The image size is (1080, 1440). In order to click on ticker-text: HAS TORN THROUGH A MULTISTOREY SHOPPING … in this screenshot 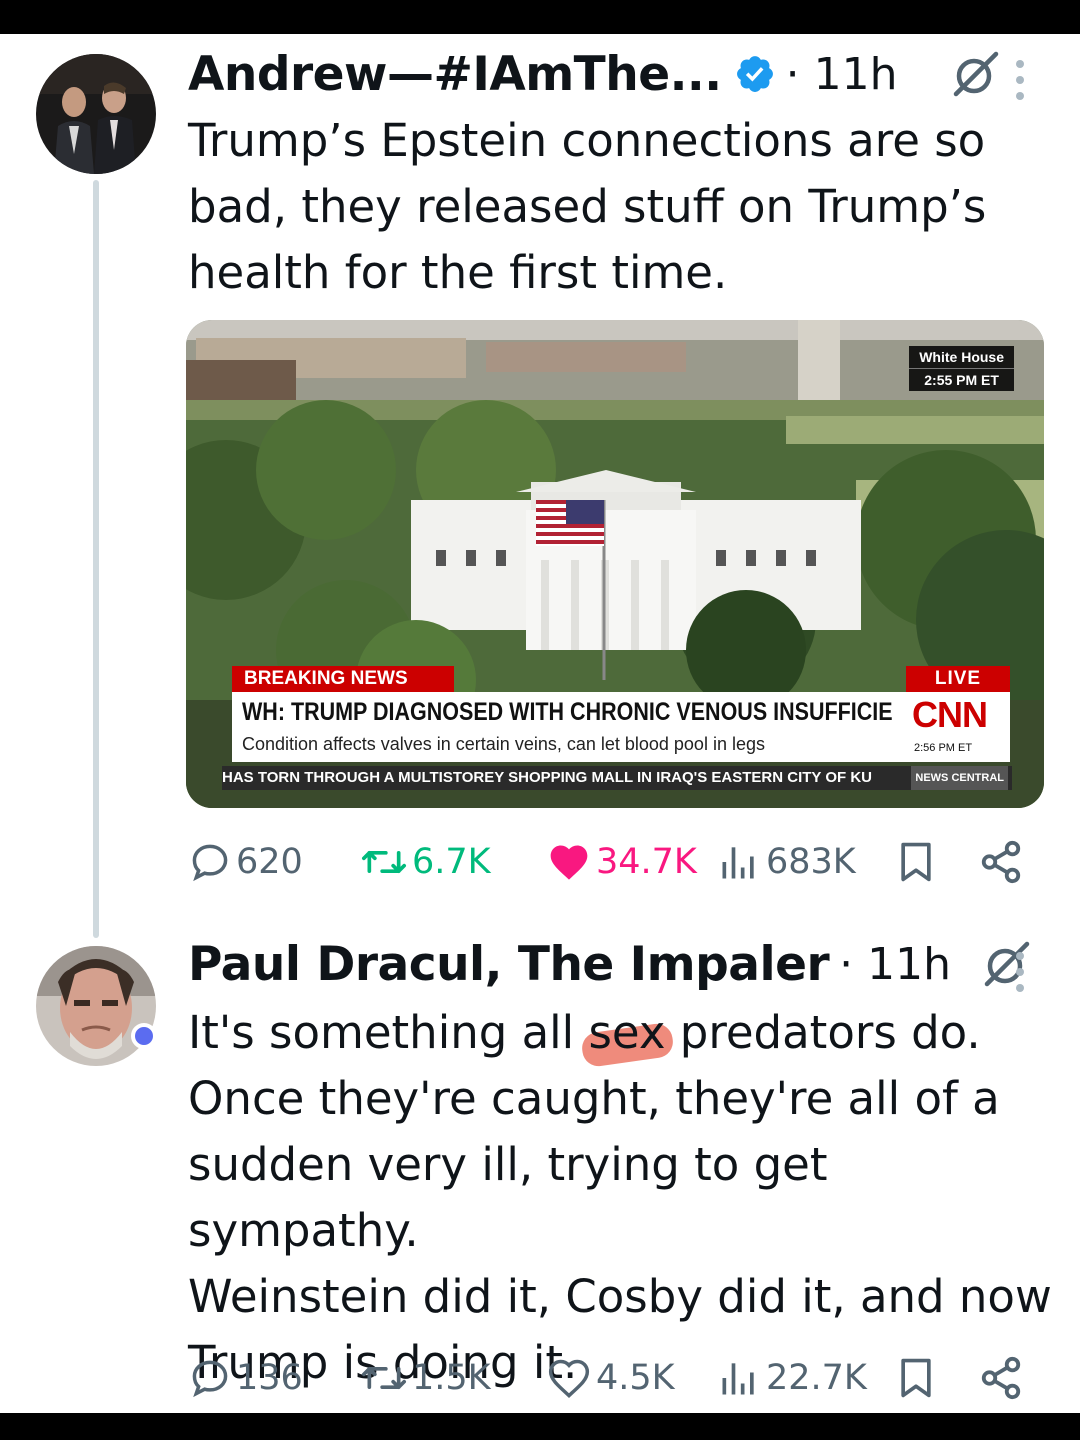, I will do `click(547, 777)`.